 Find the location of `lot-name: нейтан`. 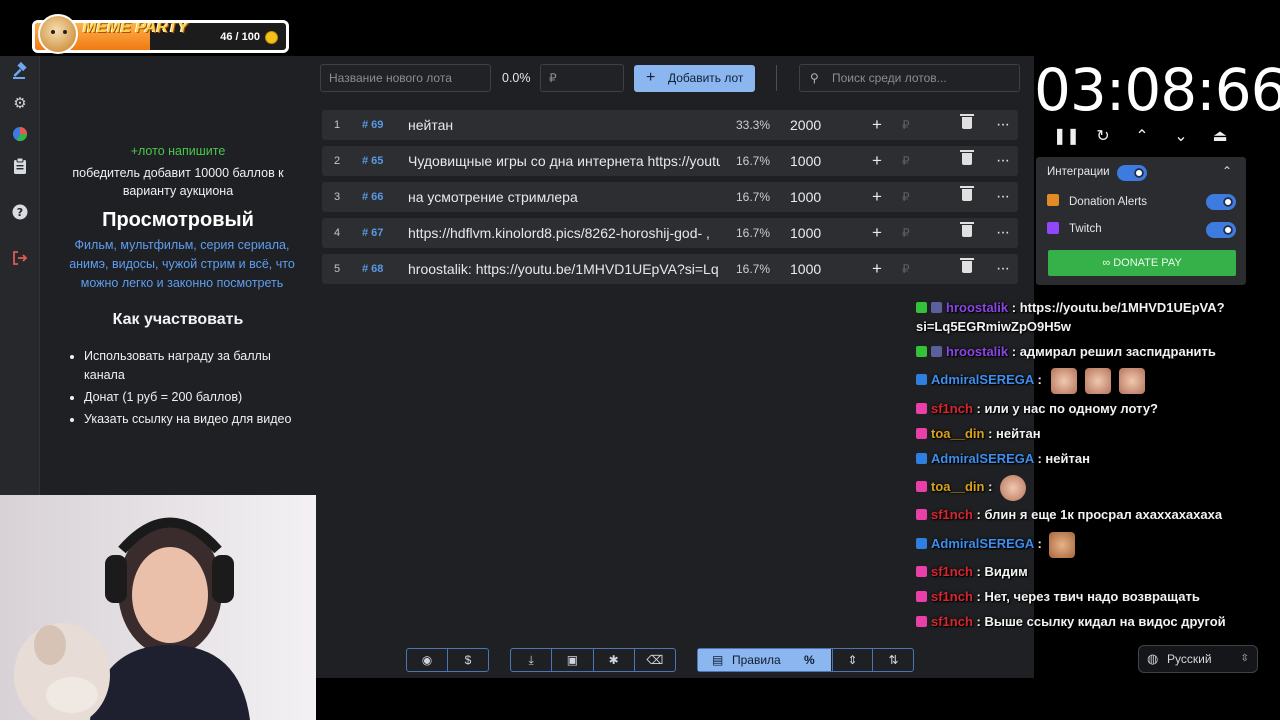

lot-name: нейтан is located at coordinates (564, 125).